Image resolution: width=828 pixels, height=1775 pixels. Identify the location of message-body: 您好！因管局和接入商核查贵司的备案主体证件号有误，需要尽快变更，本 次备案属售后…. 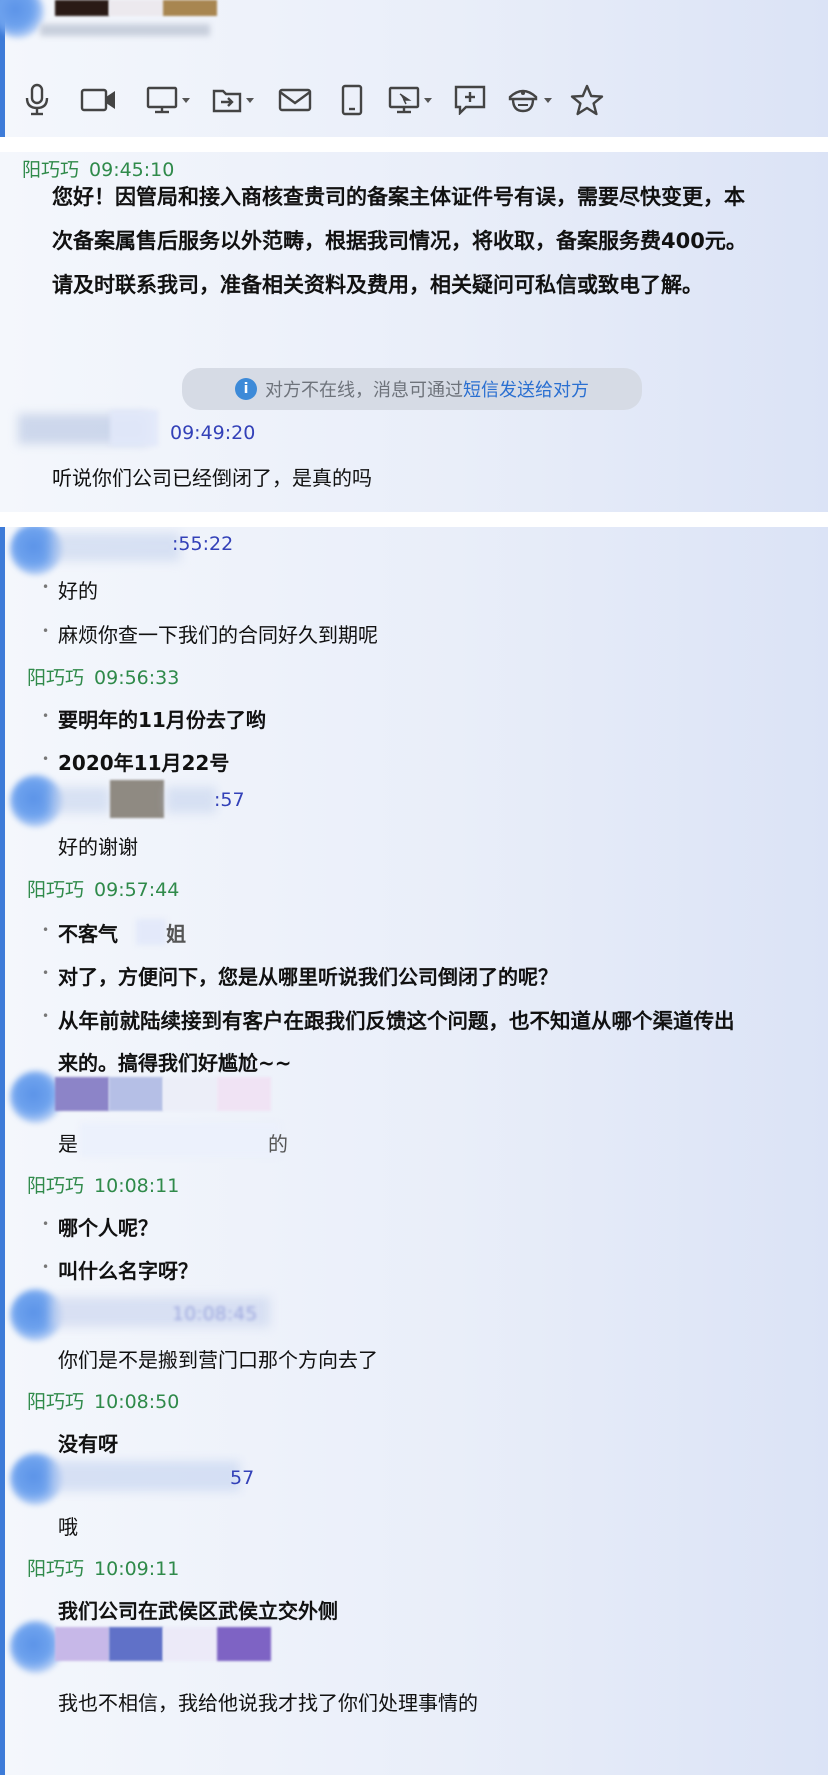
(436, 241).